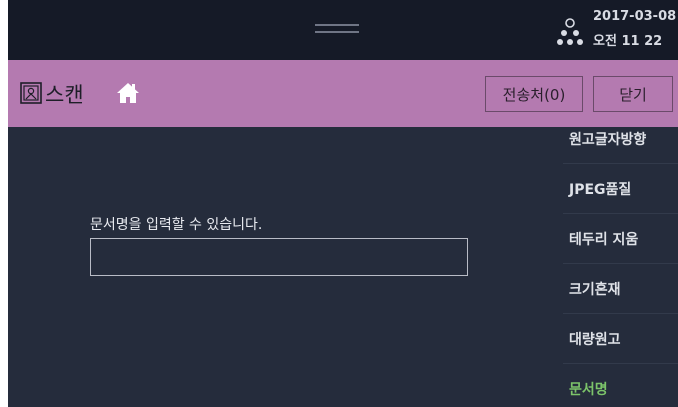 Image resolution: width=678 pixels, height=407 pixels. I want to click on close-button: 닫기, so click(633, 94).